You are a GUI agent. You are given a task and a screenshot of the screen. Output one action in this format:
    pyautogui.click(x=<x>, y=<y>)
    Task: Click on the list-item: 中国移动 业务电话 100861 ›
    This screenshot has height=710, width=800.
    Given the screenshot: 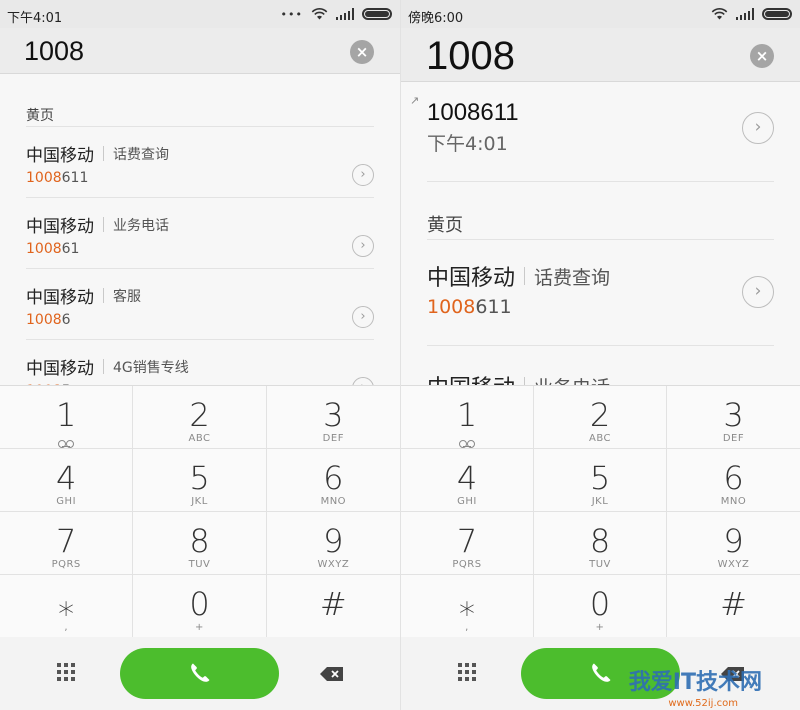 What is the action you would take?
    pyautogui.click(x=200, y=242)
    